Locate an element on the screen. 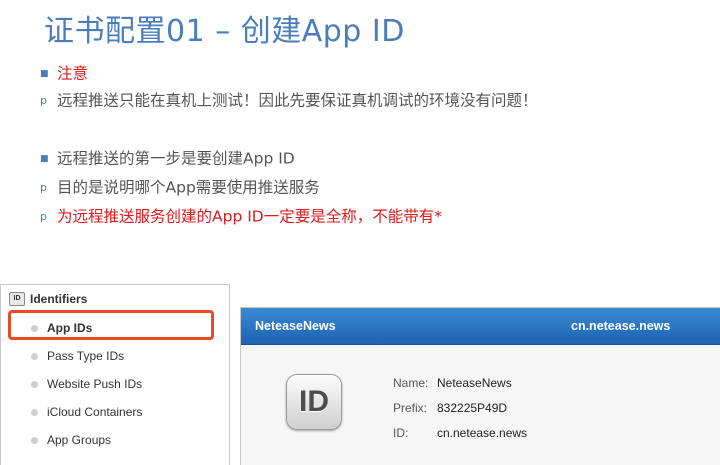 This screenshot has width=720, height=465. field-key: Name: is located at coordinates (411, 383).